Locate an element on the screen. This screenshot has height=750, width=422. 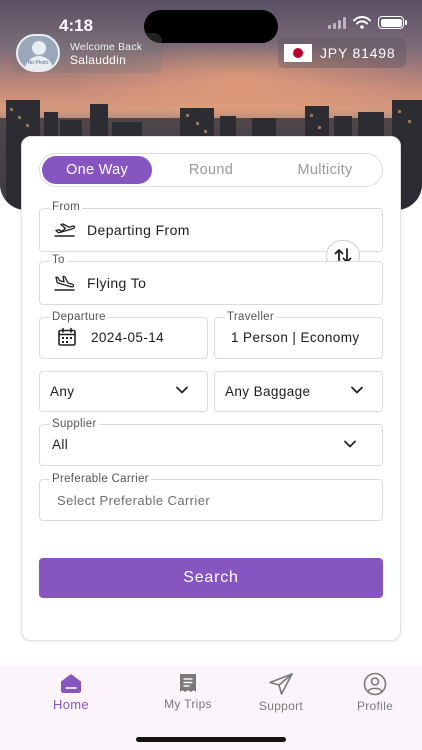
nav-support-label: Support is located at coordinates (281, 706).